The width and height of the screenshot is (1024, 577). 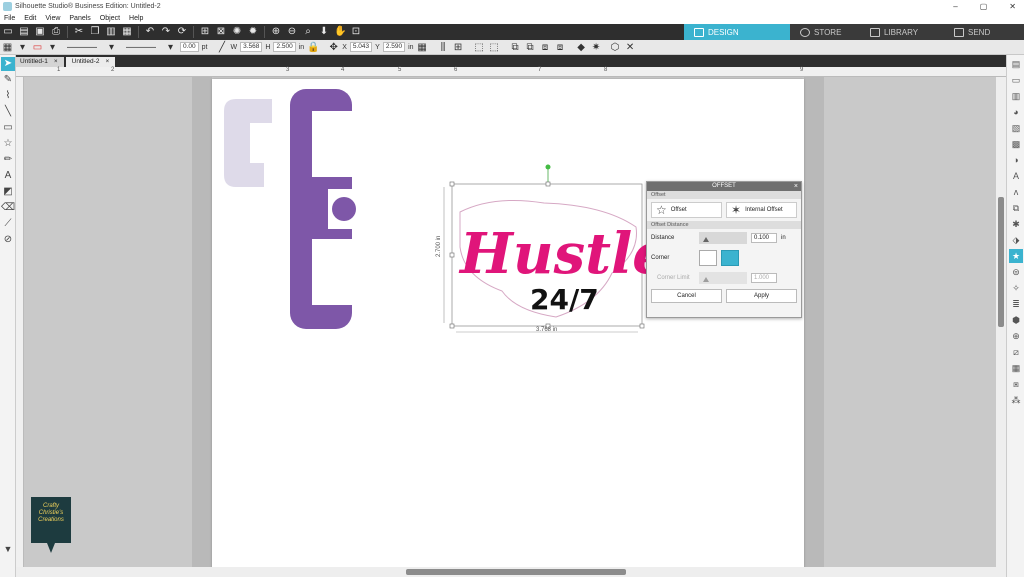 I want to click on pencil-icon: ✏, so click(x=8, y=160).